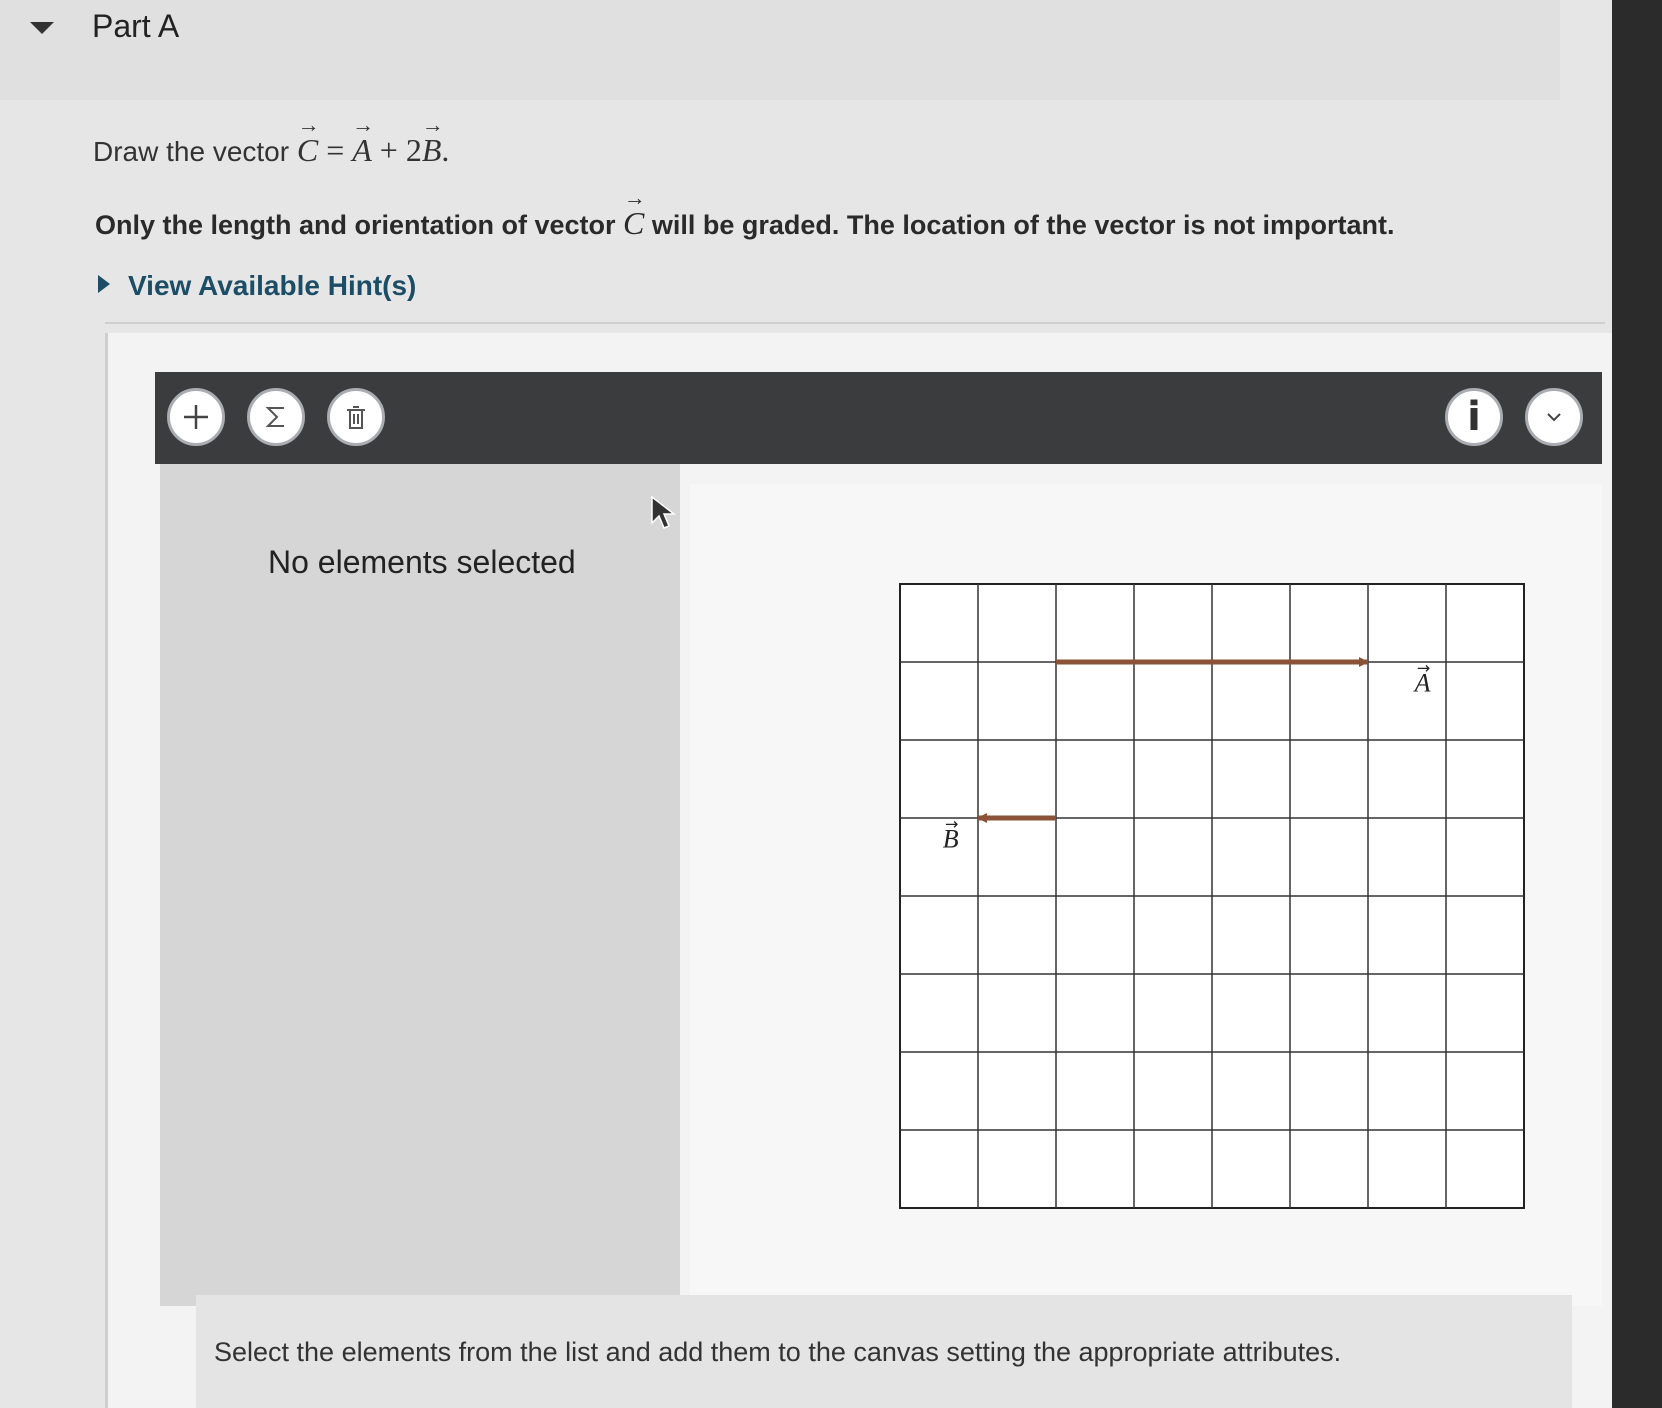 This screenshot has width=1662, height=1408. What do you see at coordinates (136, 26) in the screenshot?
I see `part-title: Part A` at bounding box center [136, 26].